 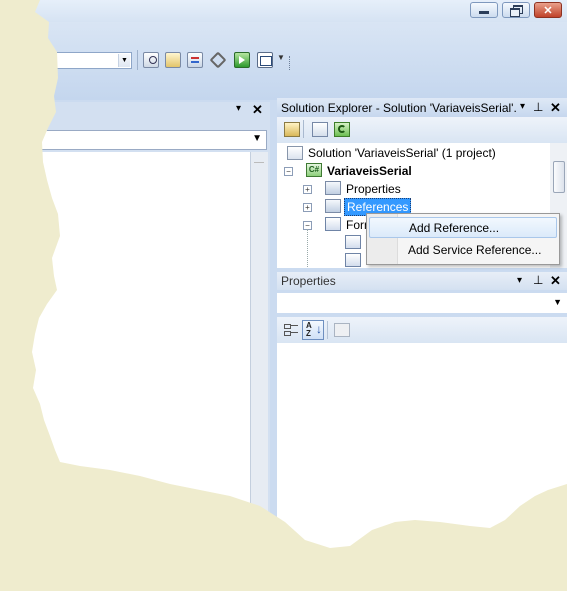 I want to click on alphabetical-icon: AZ ↓, so click(x=313, y=330).